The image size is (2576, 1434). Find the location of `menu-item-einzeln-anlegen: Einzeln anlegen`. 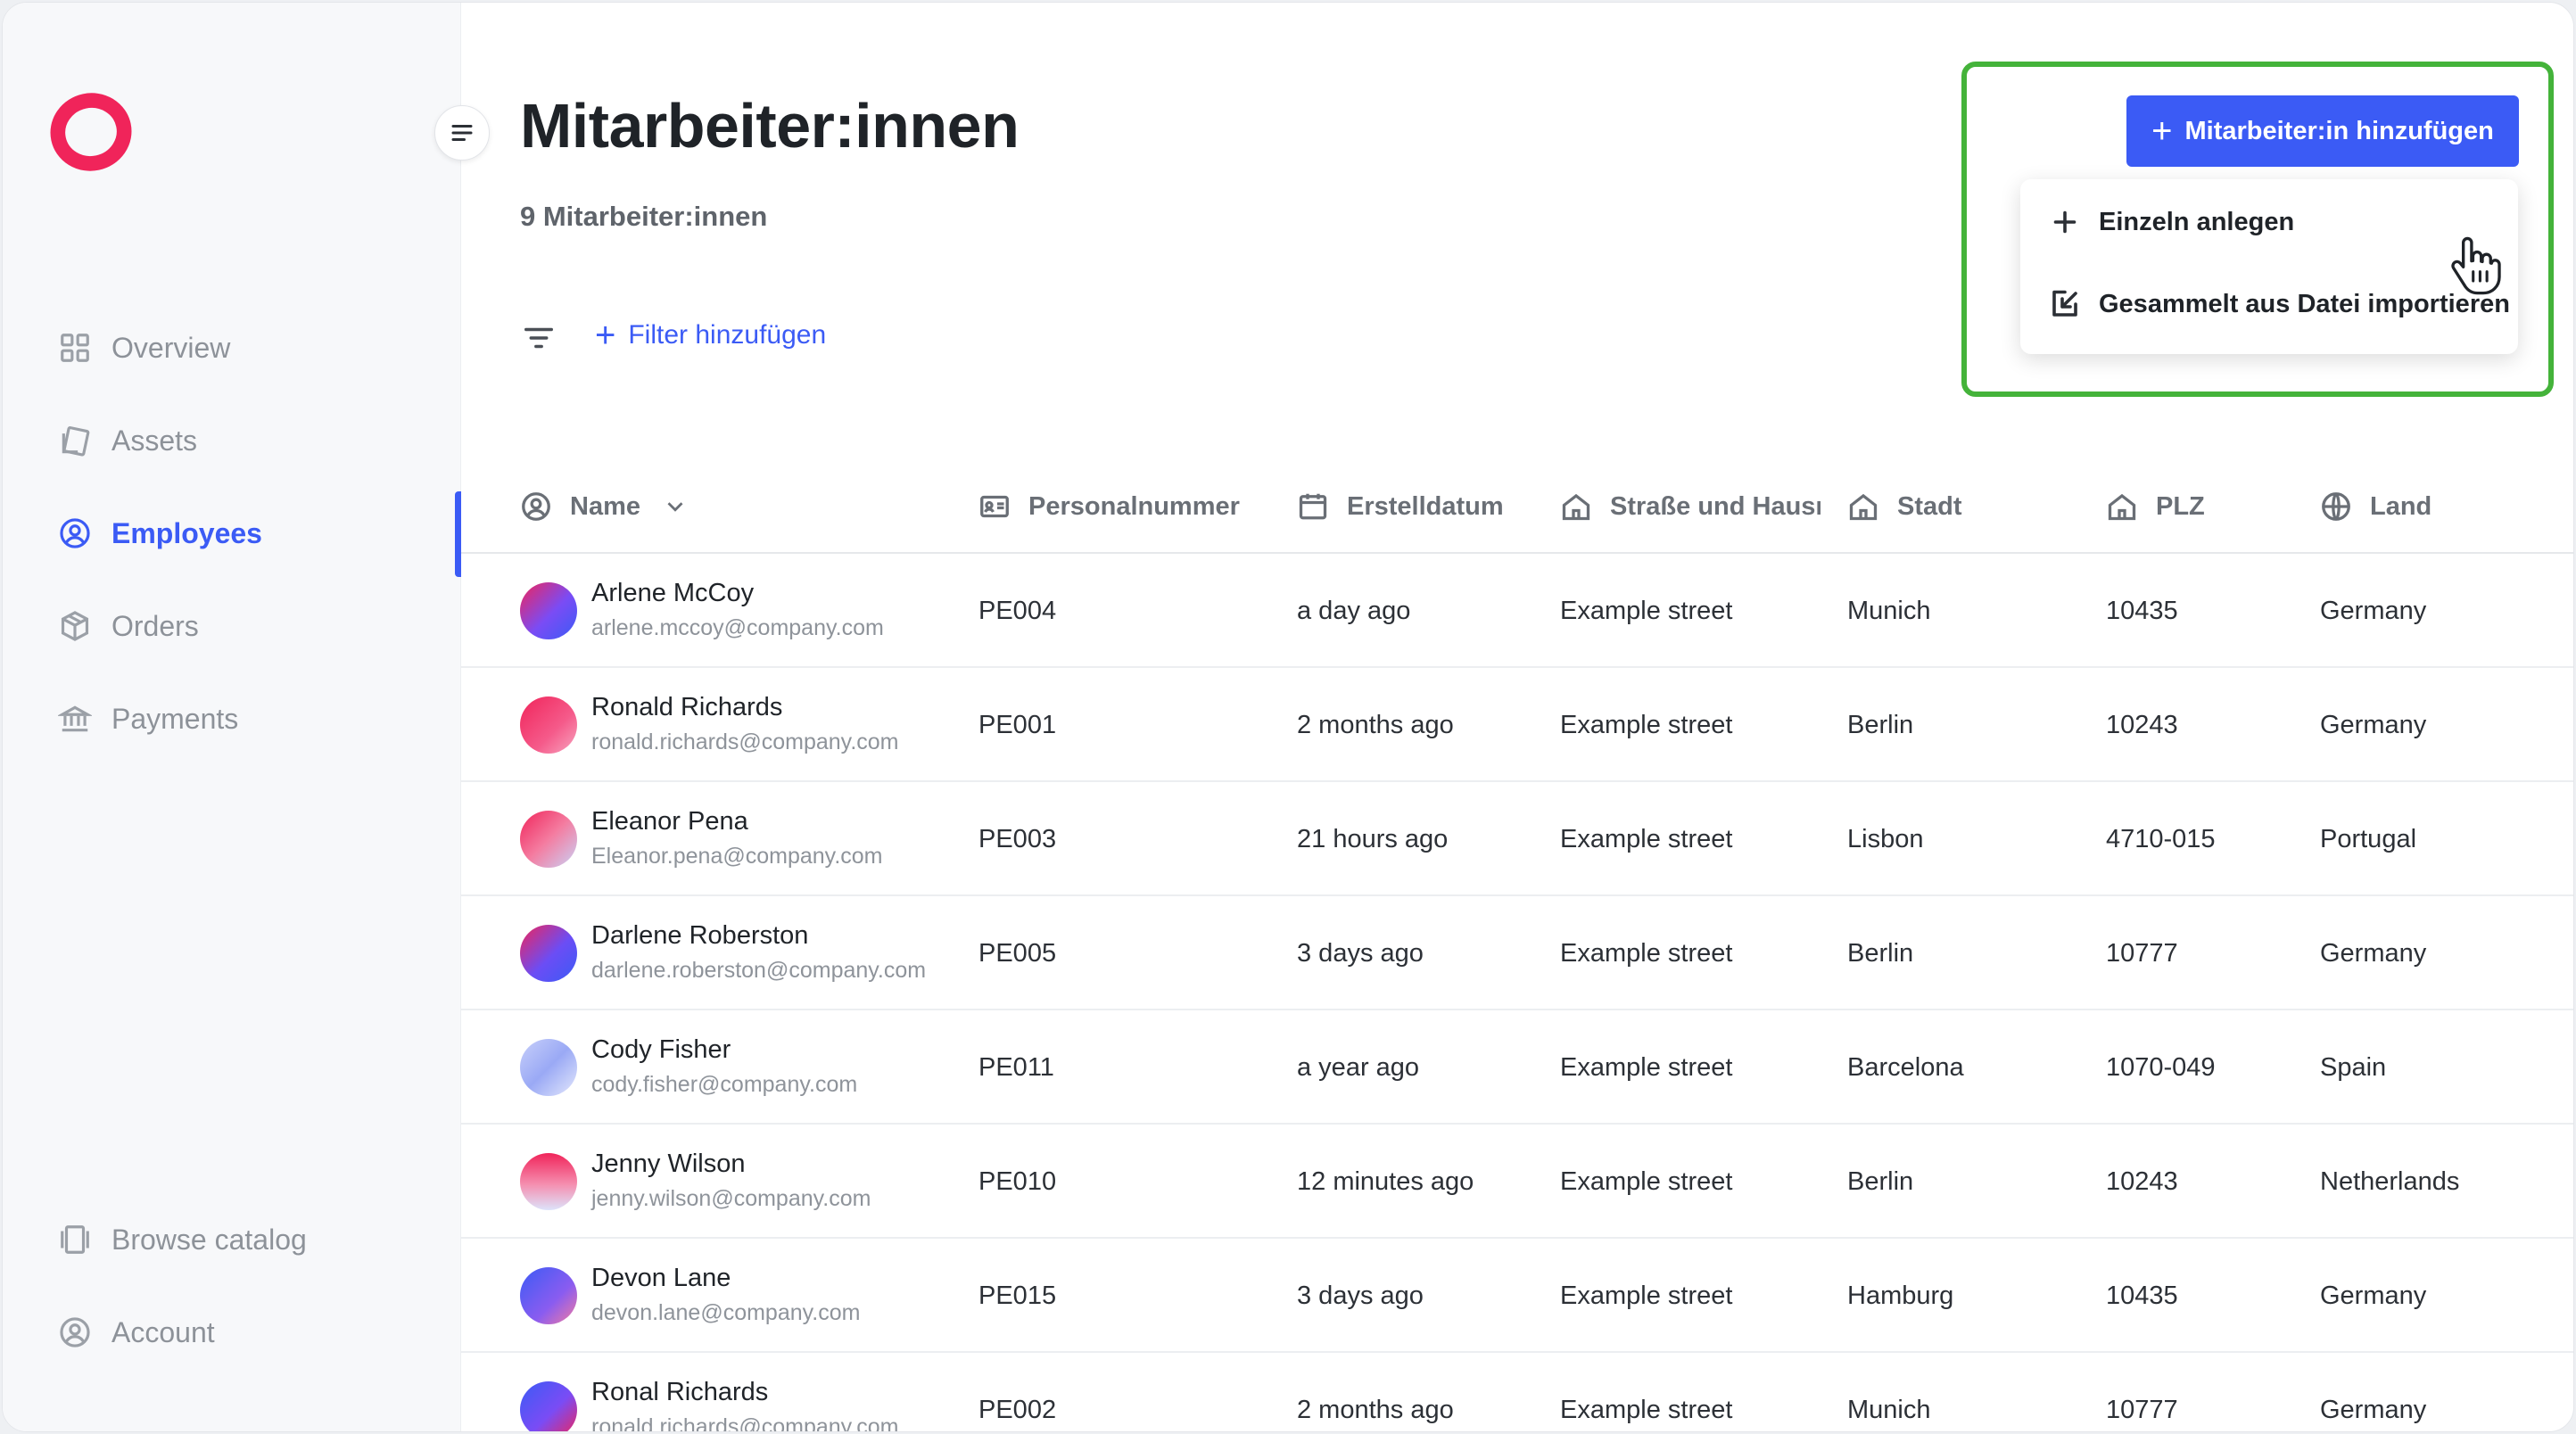

menu-item-einzeln-anlegen: Einzeln anlegen is located at coordinates (2171, 222).